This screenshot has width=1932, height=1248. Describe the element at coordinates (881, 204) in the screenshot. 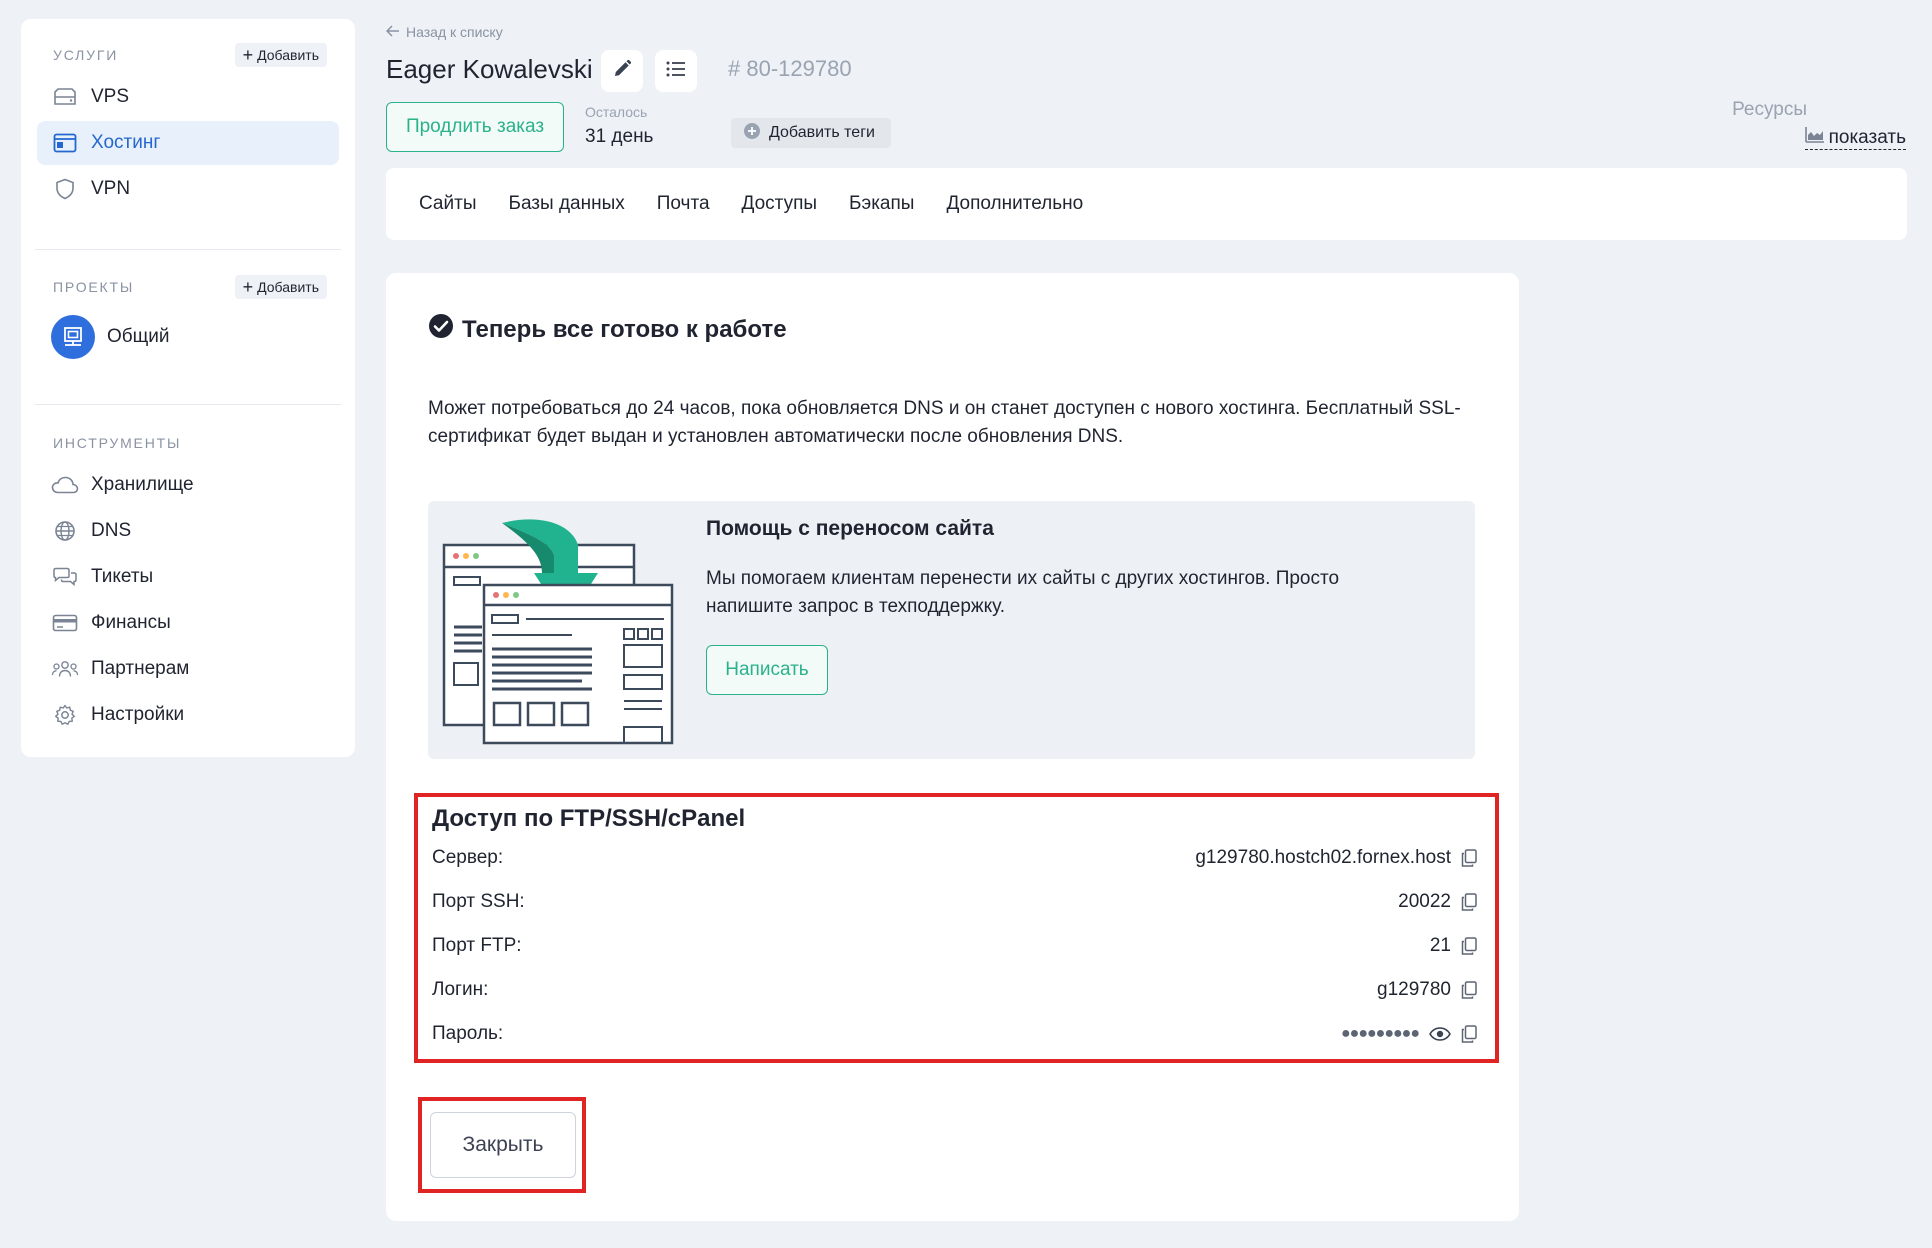

I see `tab-backups: Бэкапы` at that location.